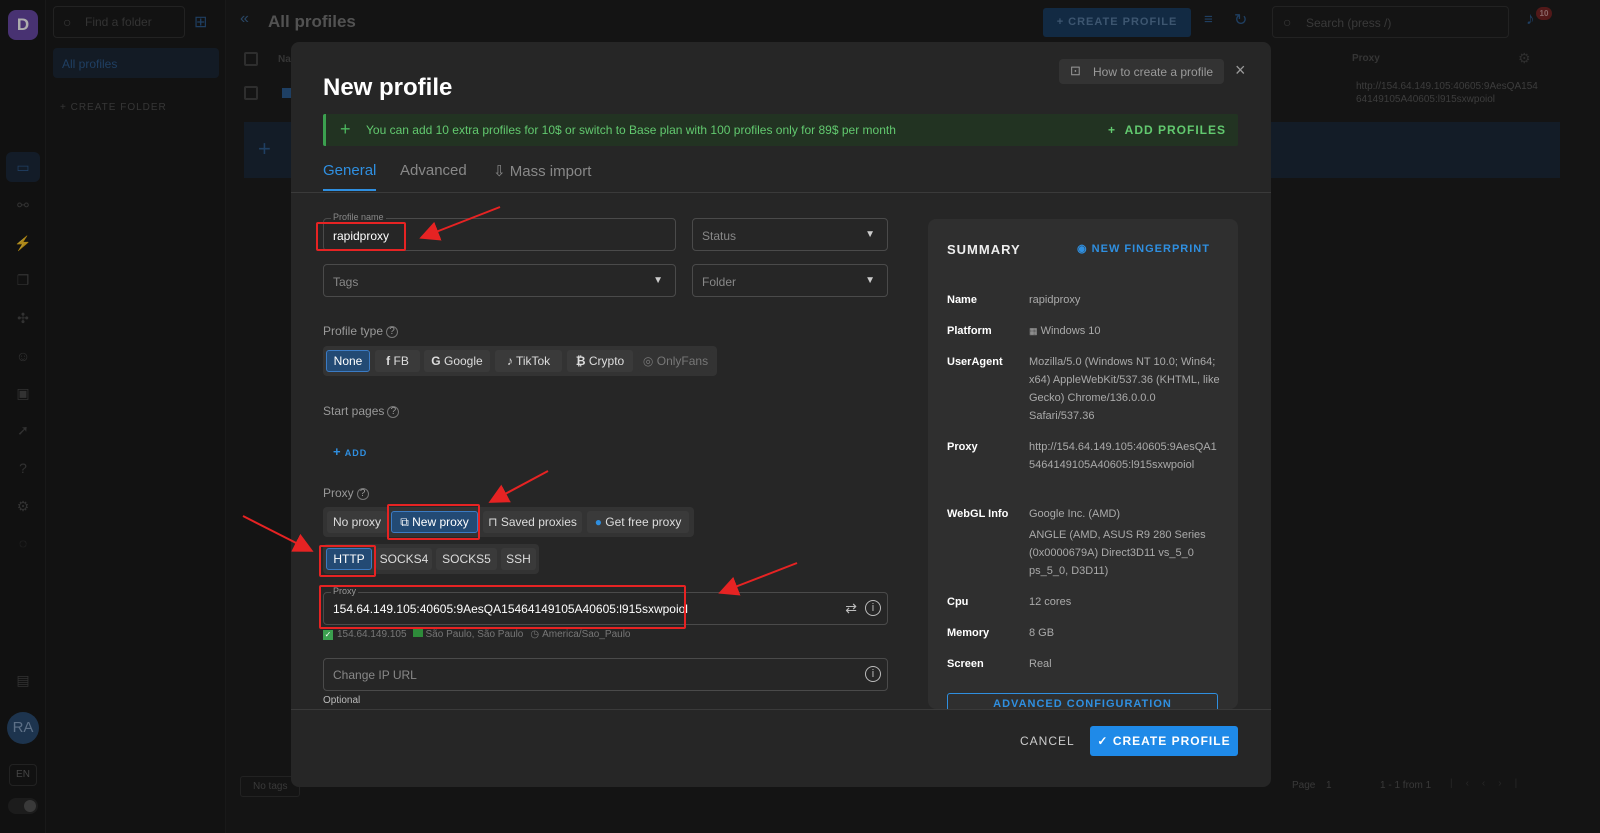 The image size is (1600, 833). Describe the element at coordinates (580, 361) in the screenshot. I see `bitcoin-icon: ₿` at that location.